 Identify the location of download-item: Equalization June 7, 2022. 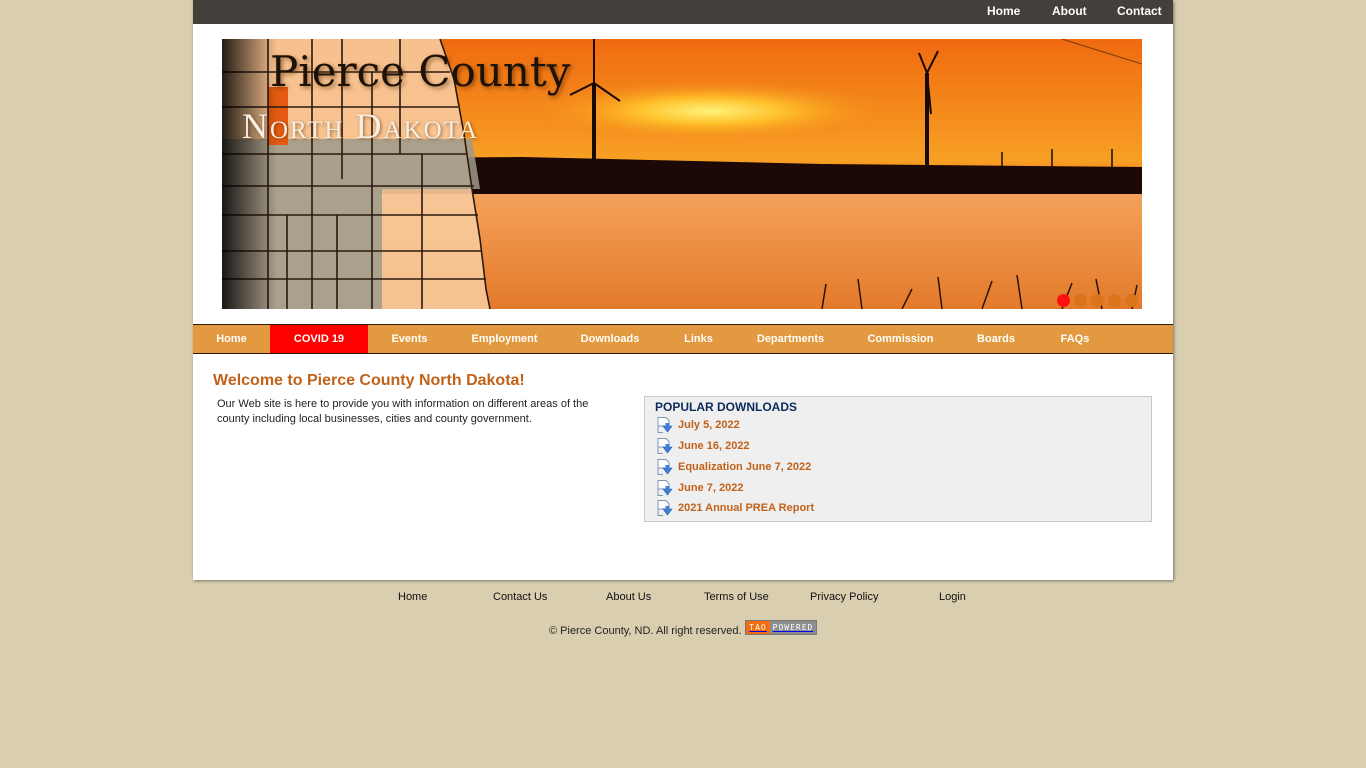
(734, 467).